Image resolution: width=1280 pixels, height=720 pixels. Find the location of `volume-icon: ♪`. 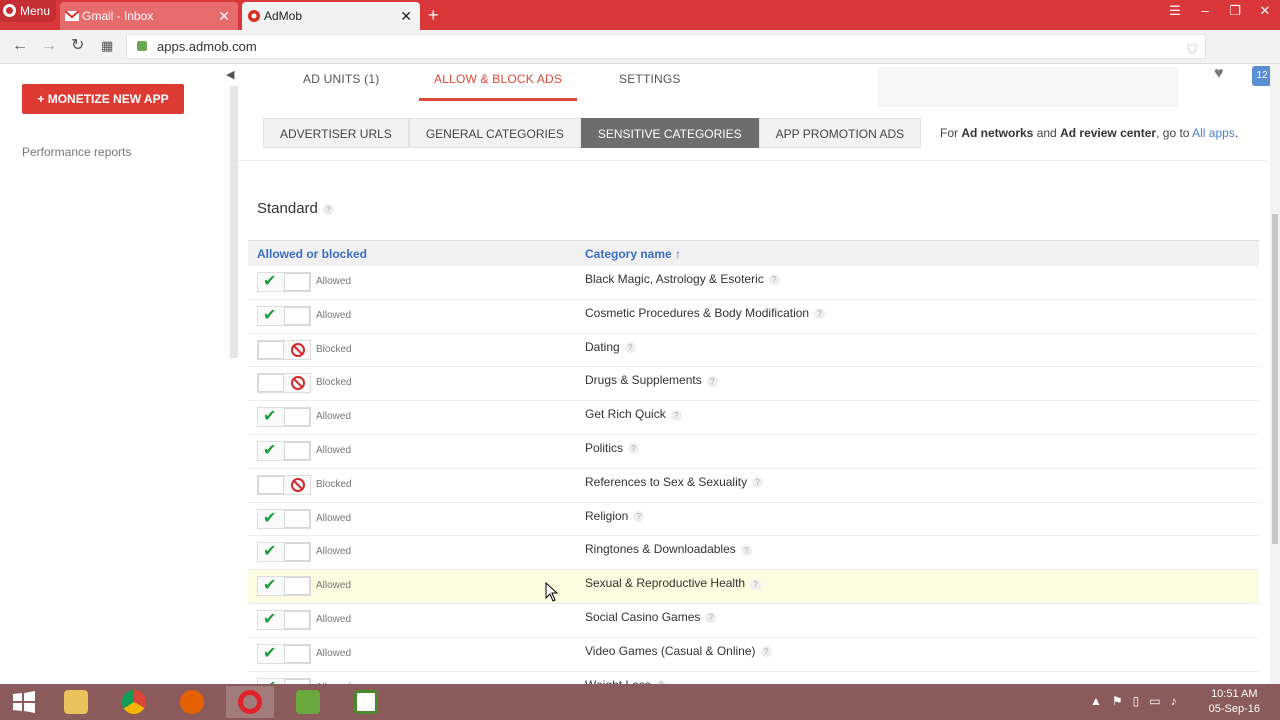

volume-icon: ♪ is located at coordinates (1179, 701).